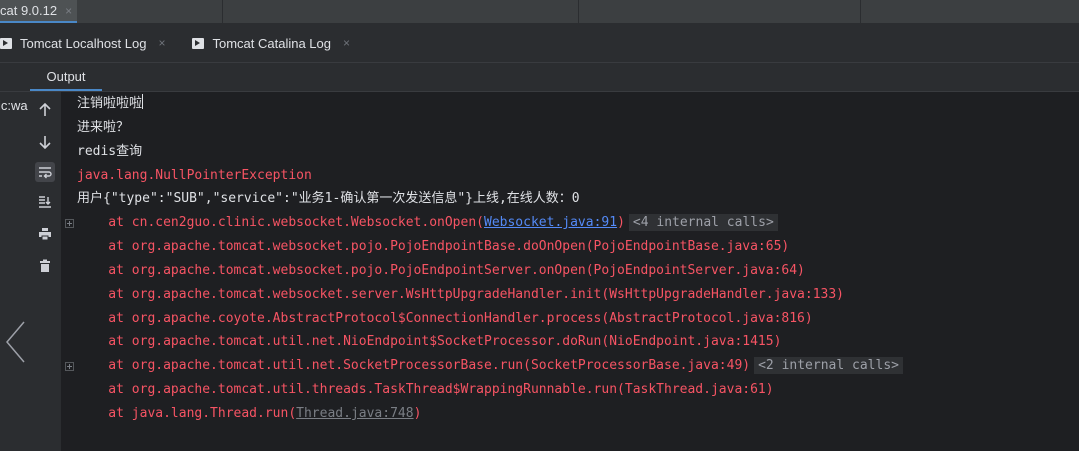  I want to click on chevron-left-icon, so click(16, 342).